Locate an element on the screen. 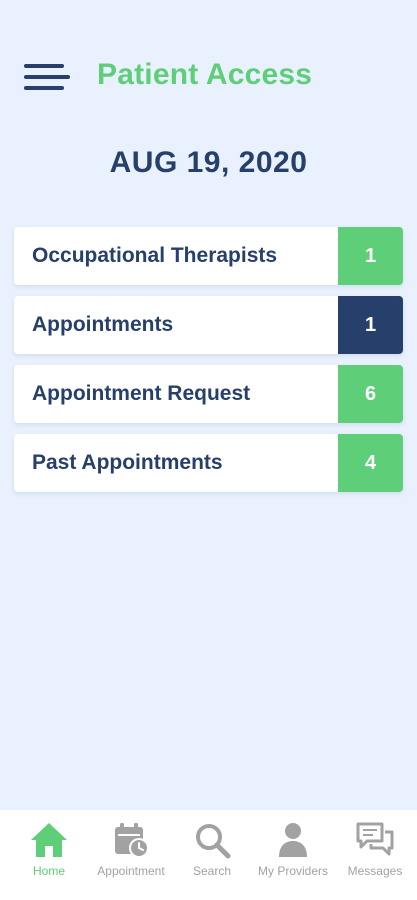 The width and height of the screenshot is (417, 900). tab-label: My Providers is located at coordinates (292, 871).